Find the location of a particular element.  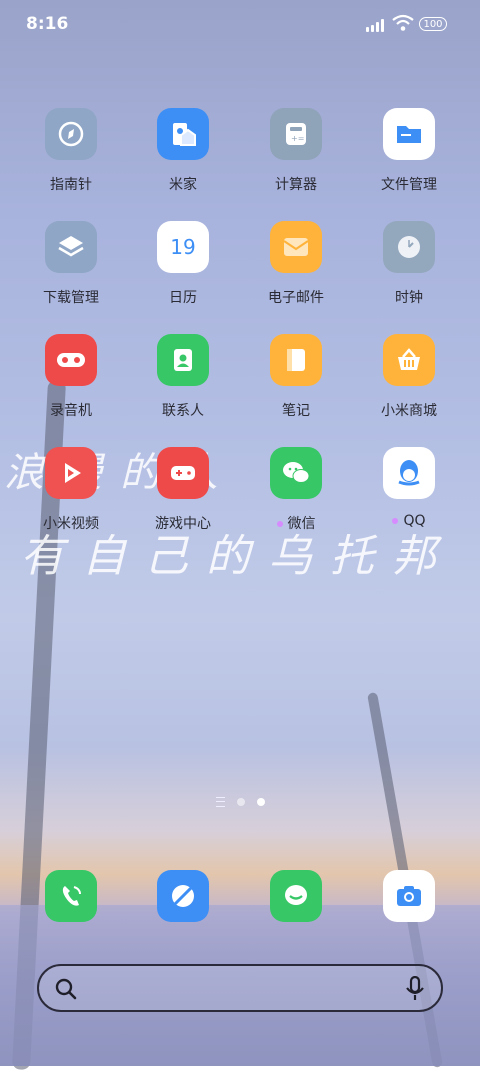

home-device-icon is located at coordinates (183, 134).